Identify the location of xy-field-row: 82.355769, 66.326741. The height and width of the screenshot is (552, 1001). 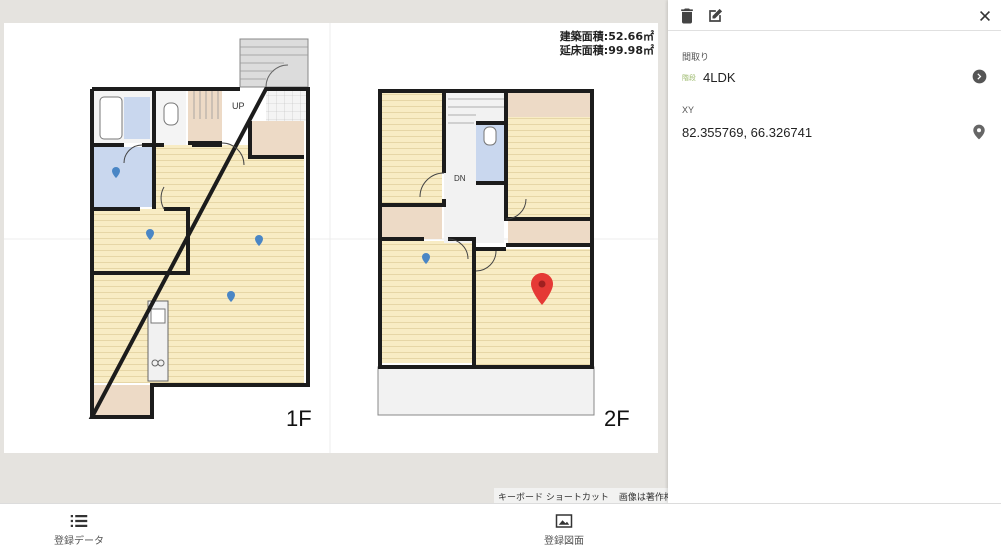
(834, 134).